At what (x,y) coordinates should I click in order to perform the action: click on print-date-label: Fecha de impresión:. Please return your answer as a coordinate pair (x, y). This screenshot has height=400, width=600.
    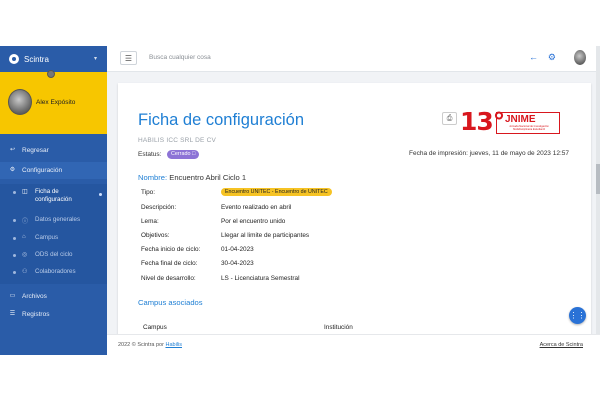
    Looking at the image, I should click on (438, 153).